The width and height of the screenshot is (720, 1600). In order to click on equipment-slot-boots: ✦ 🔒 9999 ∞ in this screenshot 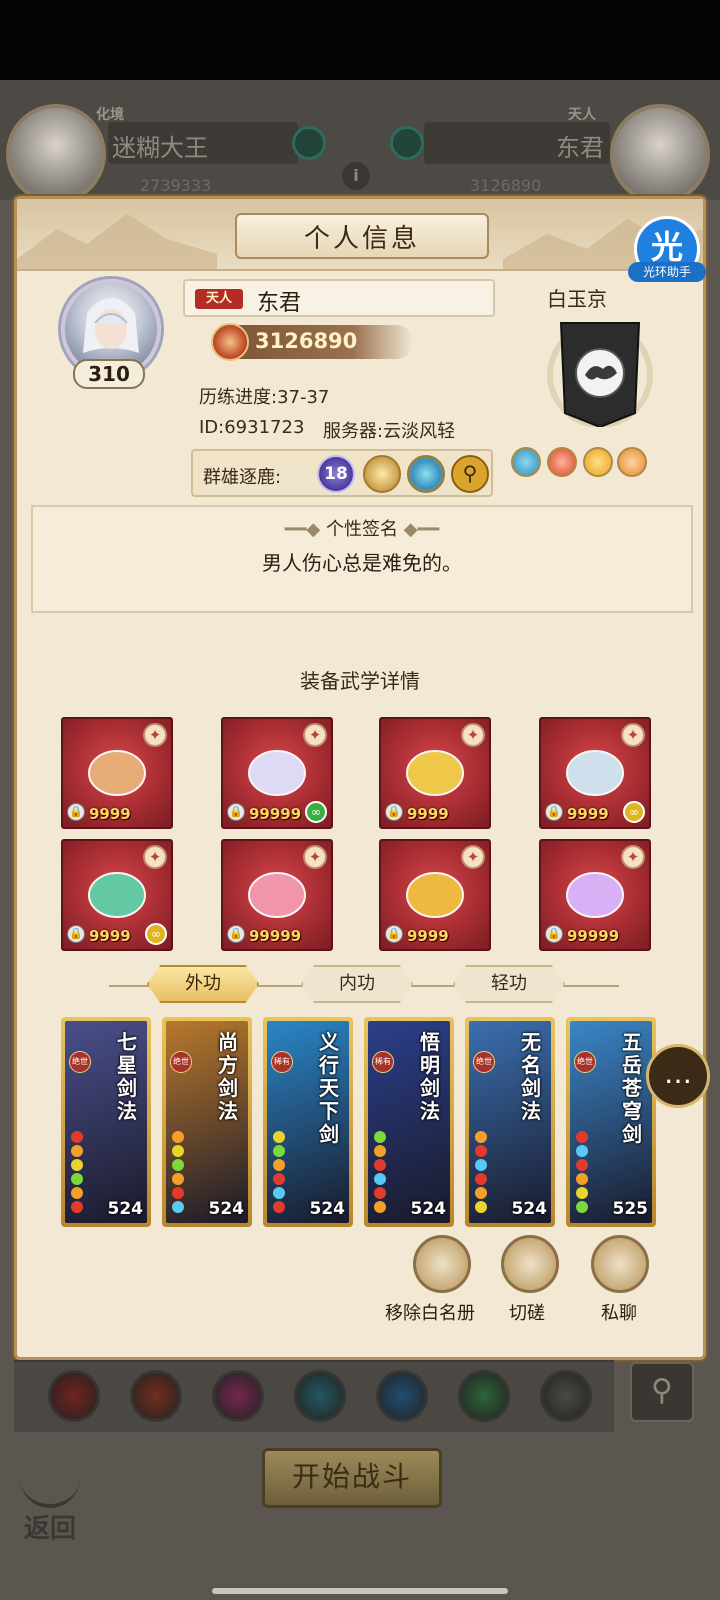, I will do `click(595, 773)`.